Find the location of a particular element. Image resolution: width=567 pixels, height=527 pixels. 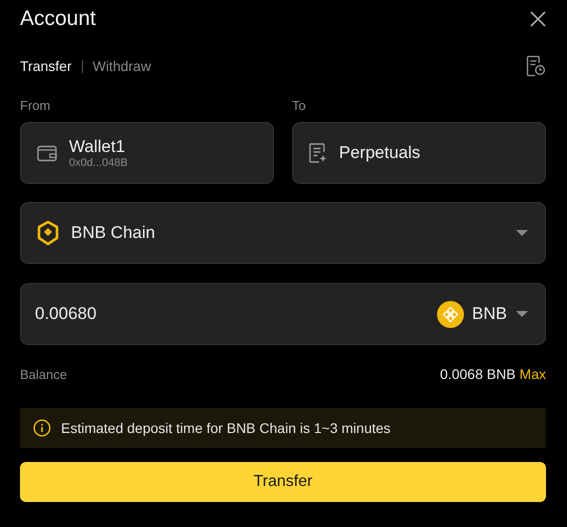

field-label: To is located at coordinates (299, 105).